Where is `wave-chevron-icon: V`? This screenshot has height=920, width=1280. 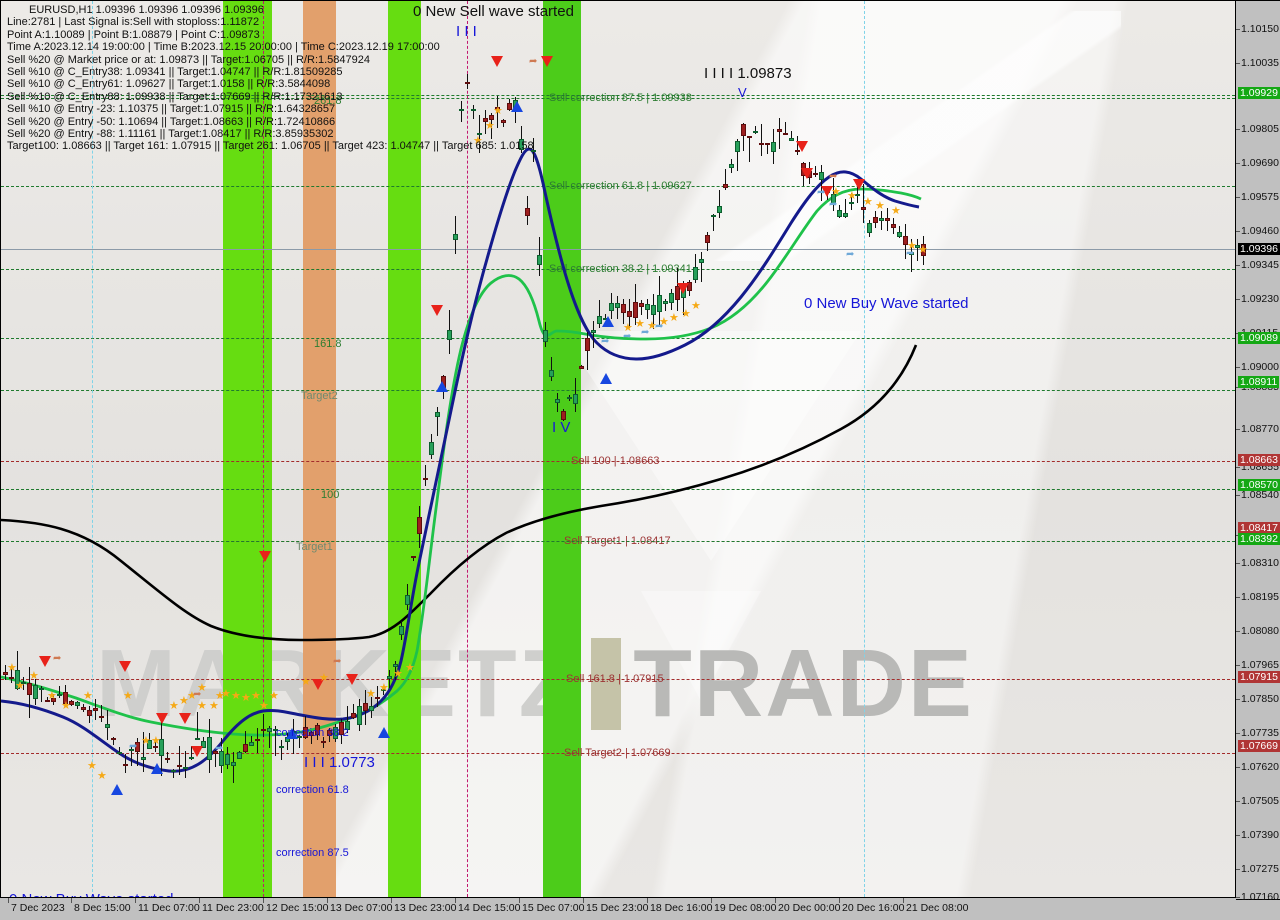 wave-chevron-icon: V is located at coordinates (742, 92).